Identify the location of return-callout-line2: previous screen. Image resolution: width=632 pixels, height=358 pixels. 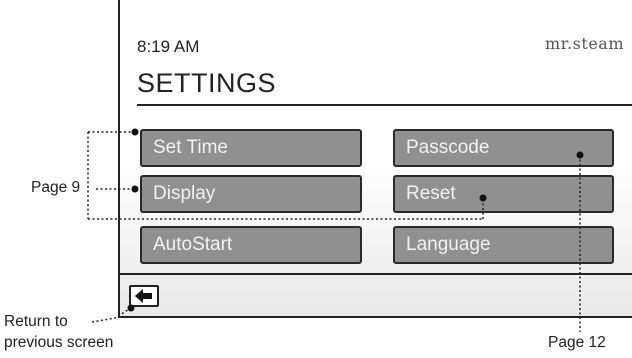
(59, 342).